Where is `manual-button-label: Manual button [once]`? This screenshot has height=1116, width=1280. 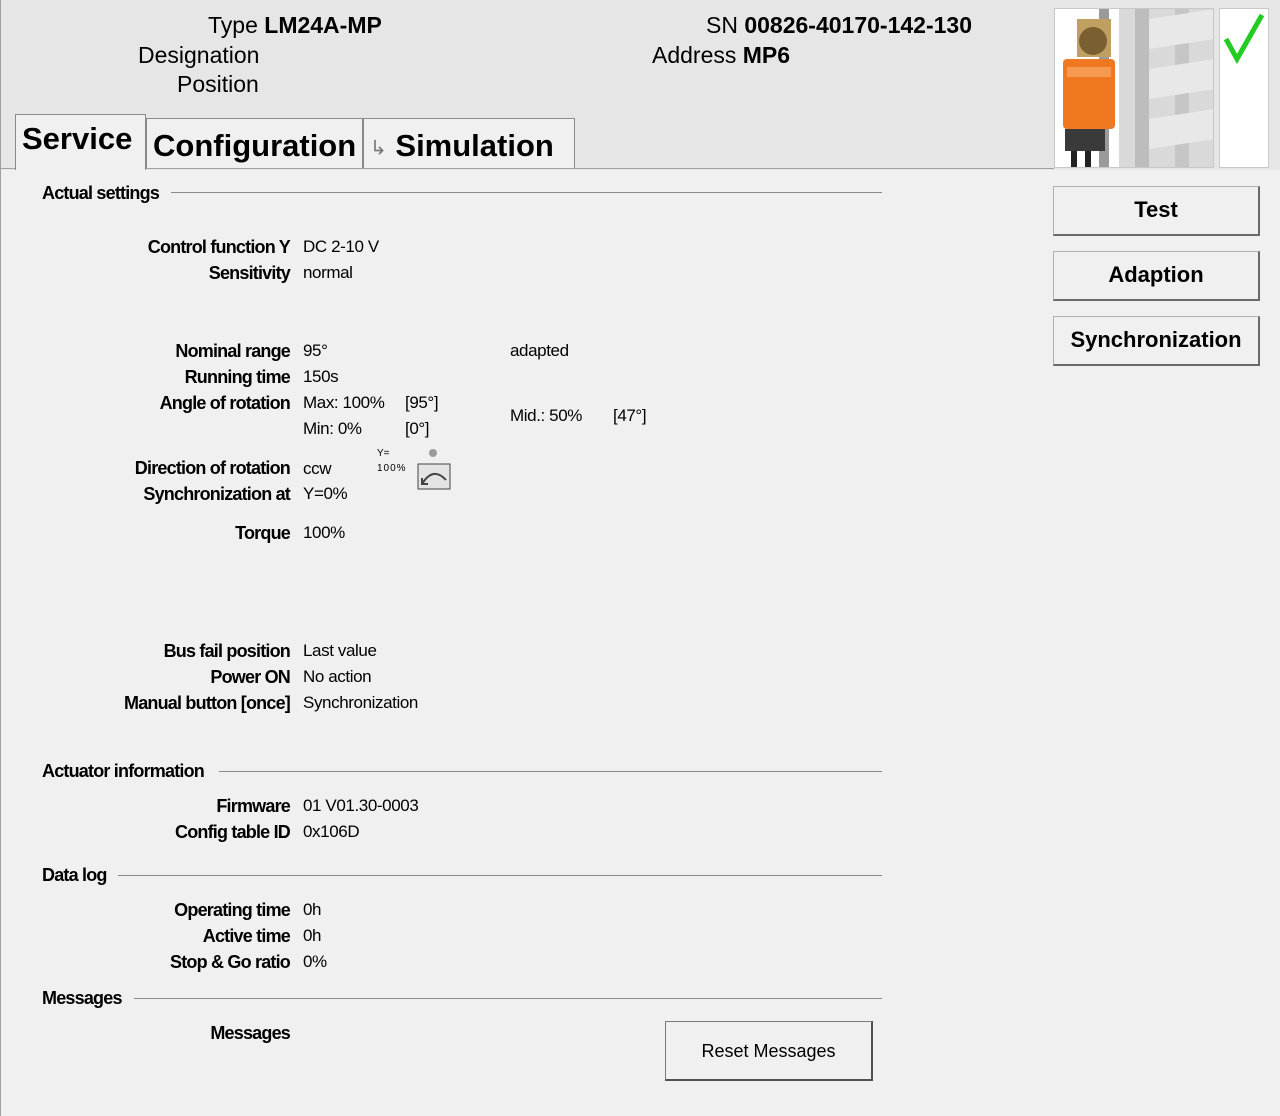
manual-button-label: Manual button [once] is located at coordinates (207, 703).